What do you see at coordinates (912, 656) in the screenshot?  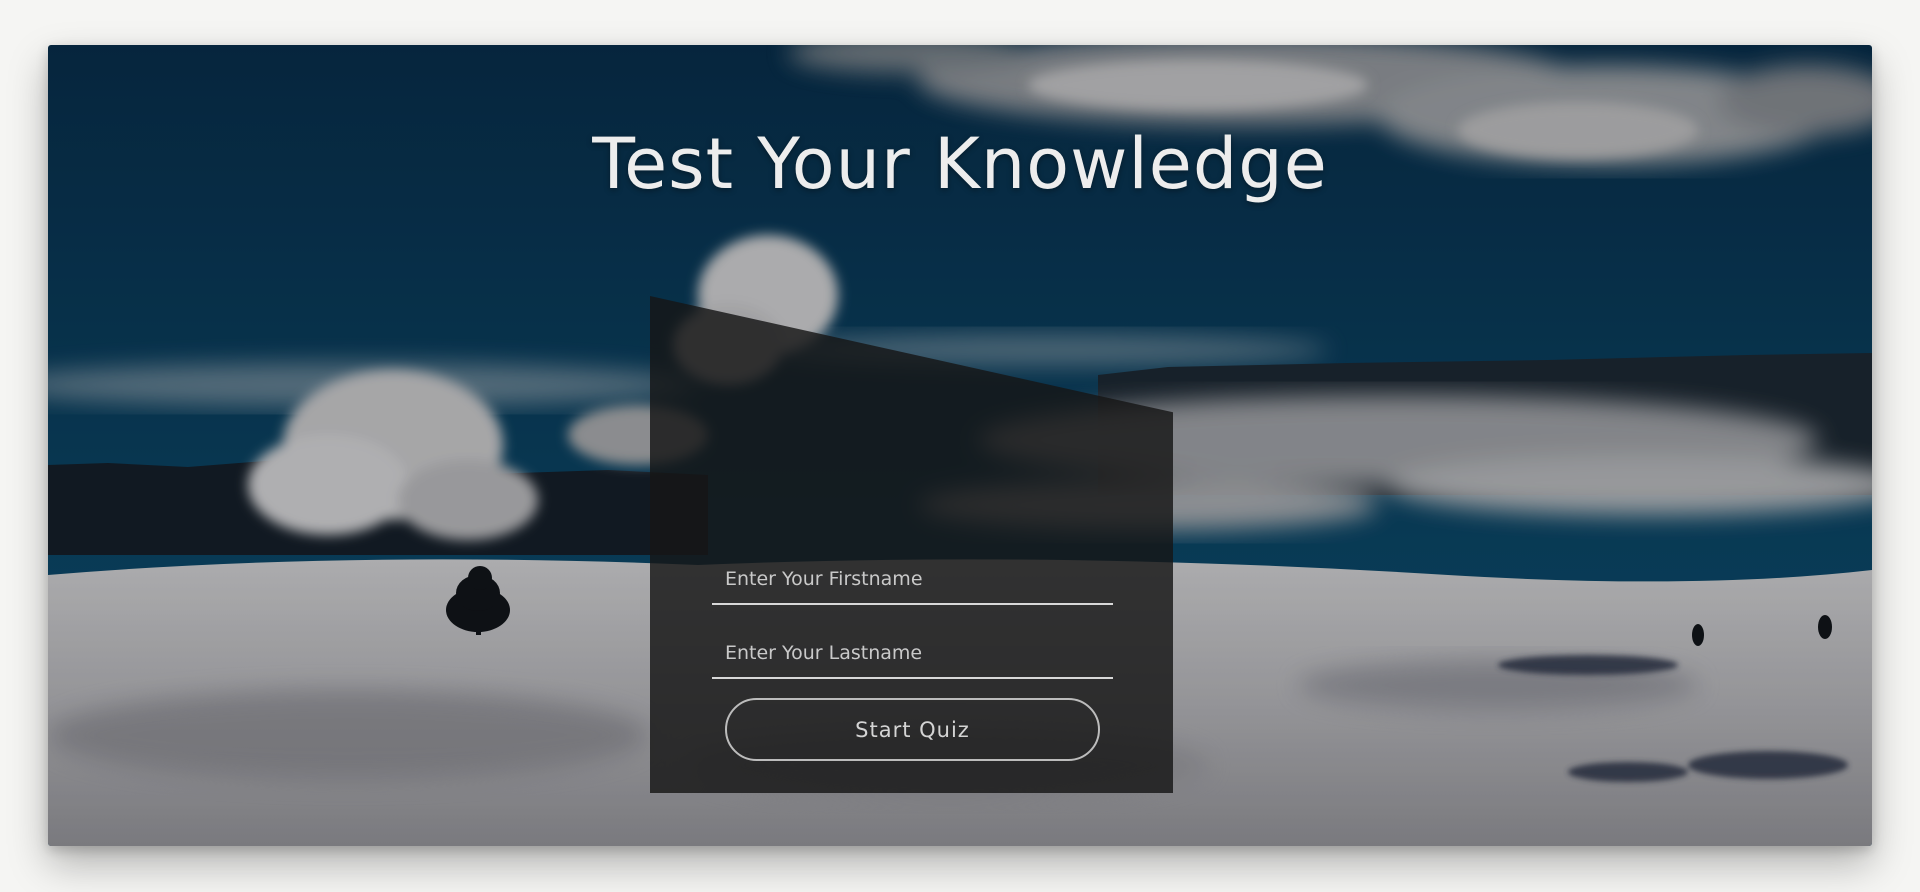 I see `lastname-input` at bounding box center [912, 656].